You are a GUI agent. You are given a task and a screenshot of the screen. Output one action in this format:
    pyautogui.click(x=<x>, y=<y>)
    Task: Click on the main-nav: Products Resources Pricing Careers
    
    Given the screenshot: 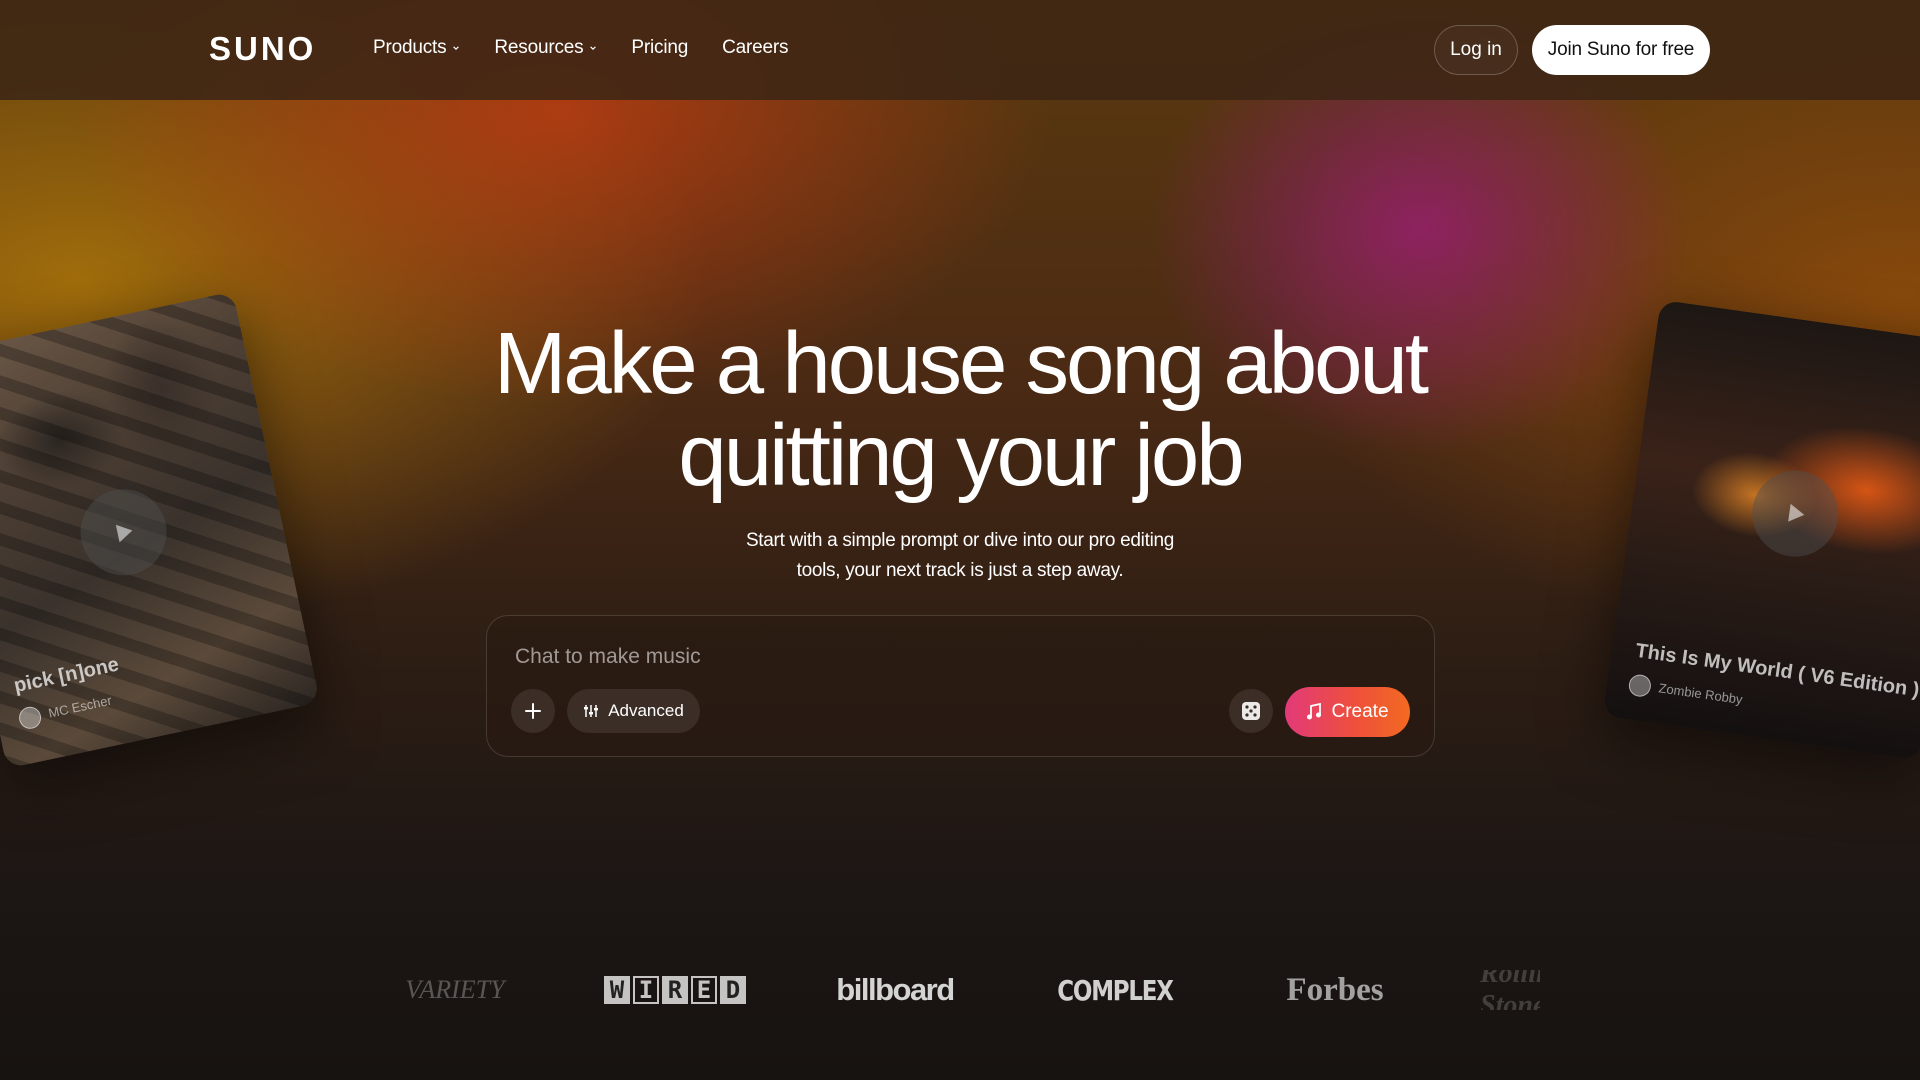 What is the action you would take?
    pyautogui.click(x=597, y=48)
    